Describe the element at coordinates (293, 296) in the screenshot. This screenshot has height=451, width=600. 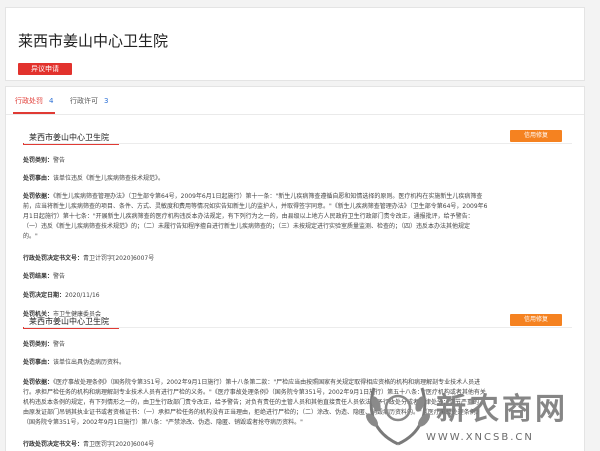
I see `decision-date-row: 处罚决定日期：2020/11/16` at that location.